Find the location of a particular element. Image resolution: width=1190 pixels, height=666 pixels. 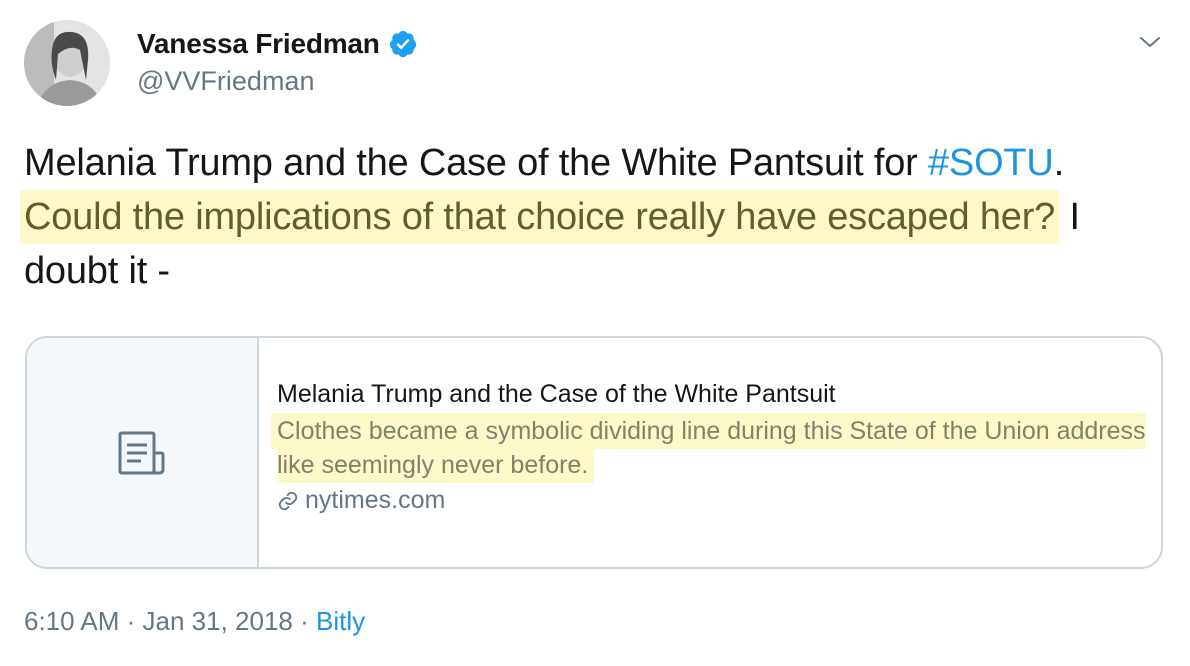

hashtag-link: #SOTU is located at coordinates (991, 163).